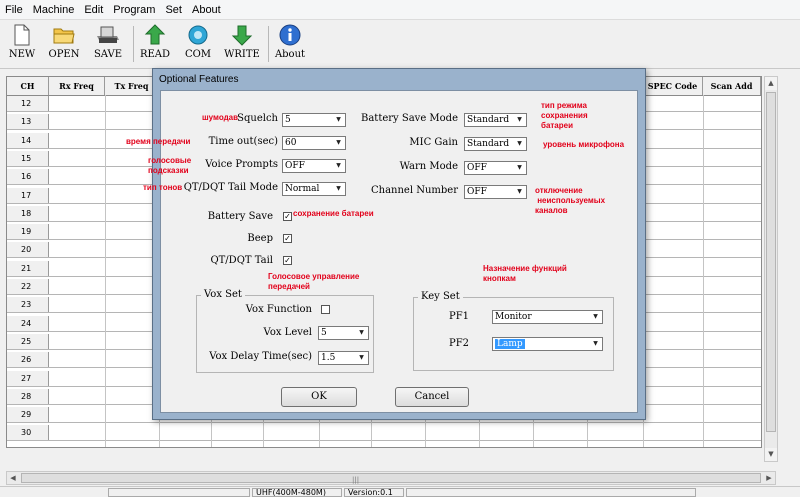 Image resolution: width=800 pixels, height=497 pixels. What do you see at coordinates (198, 44) in the screenshot?
I see `com-button: COM` at bounding box center [198, 44].